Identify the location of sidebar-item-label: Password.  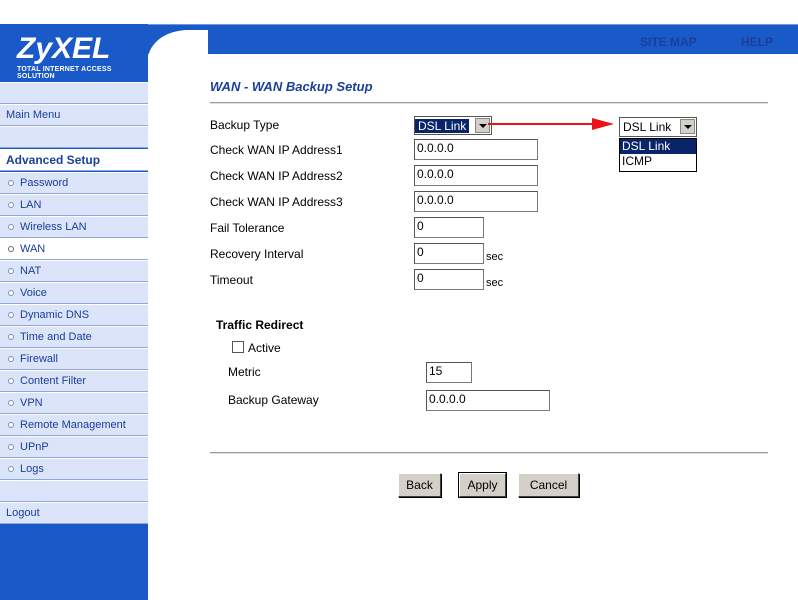
(44, 183).